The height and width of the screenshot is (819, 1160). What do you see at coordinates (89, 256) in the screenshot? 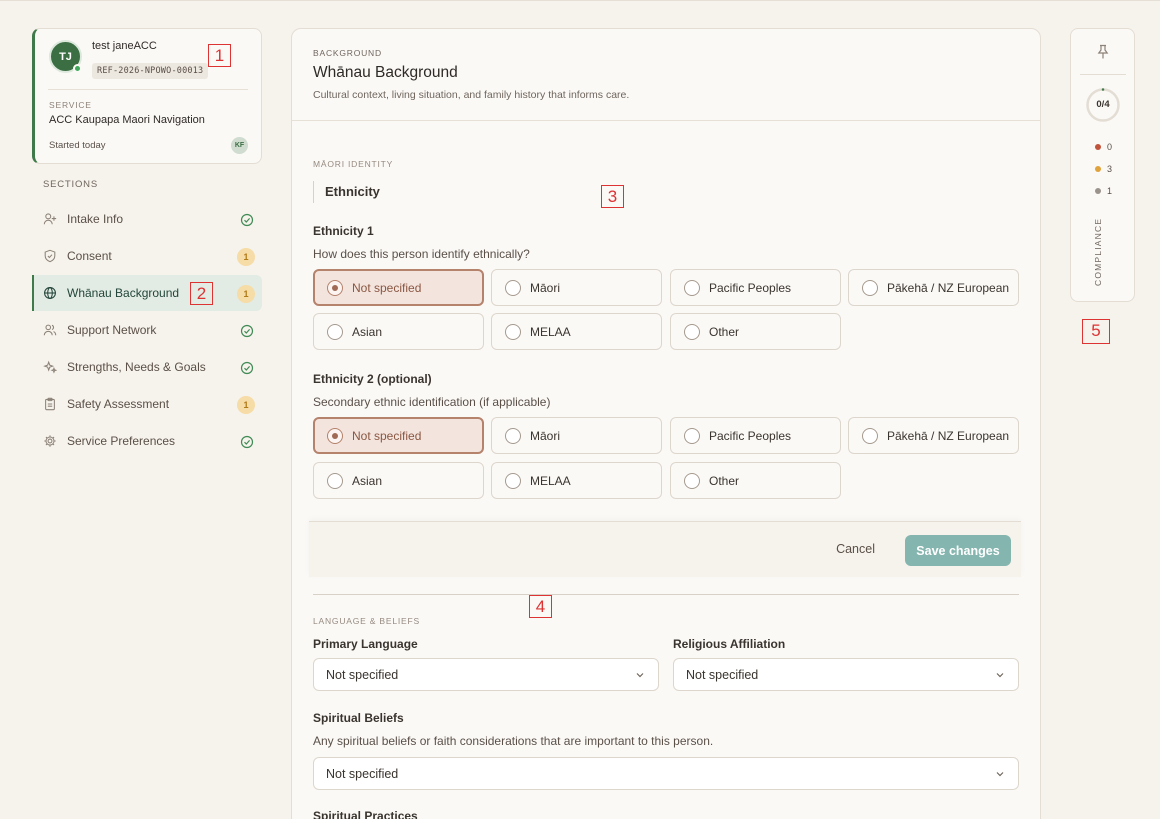
I see `sidebar-item-label: Consent` at bounding box center [89, 256].